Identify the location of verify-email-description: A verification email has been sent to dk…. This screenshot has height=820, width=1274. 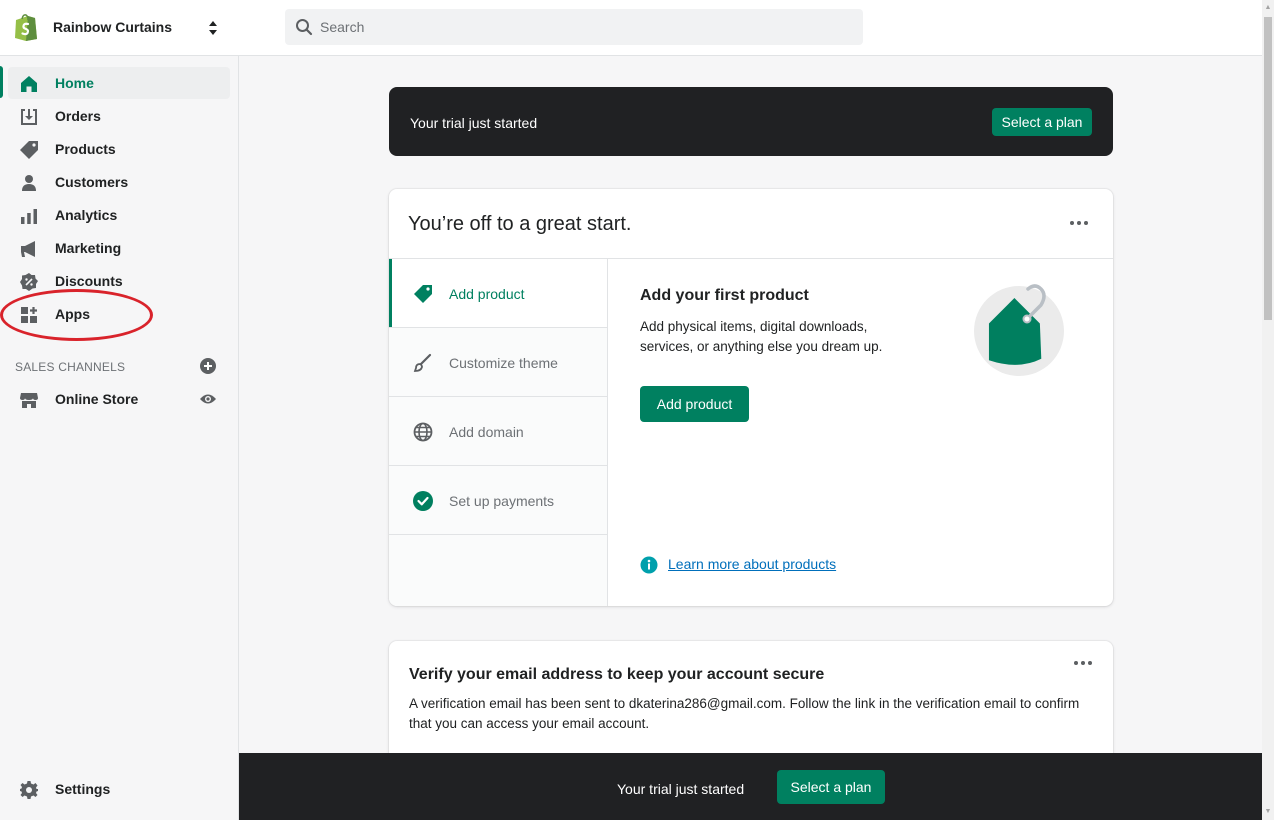
(744, 713).